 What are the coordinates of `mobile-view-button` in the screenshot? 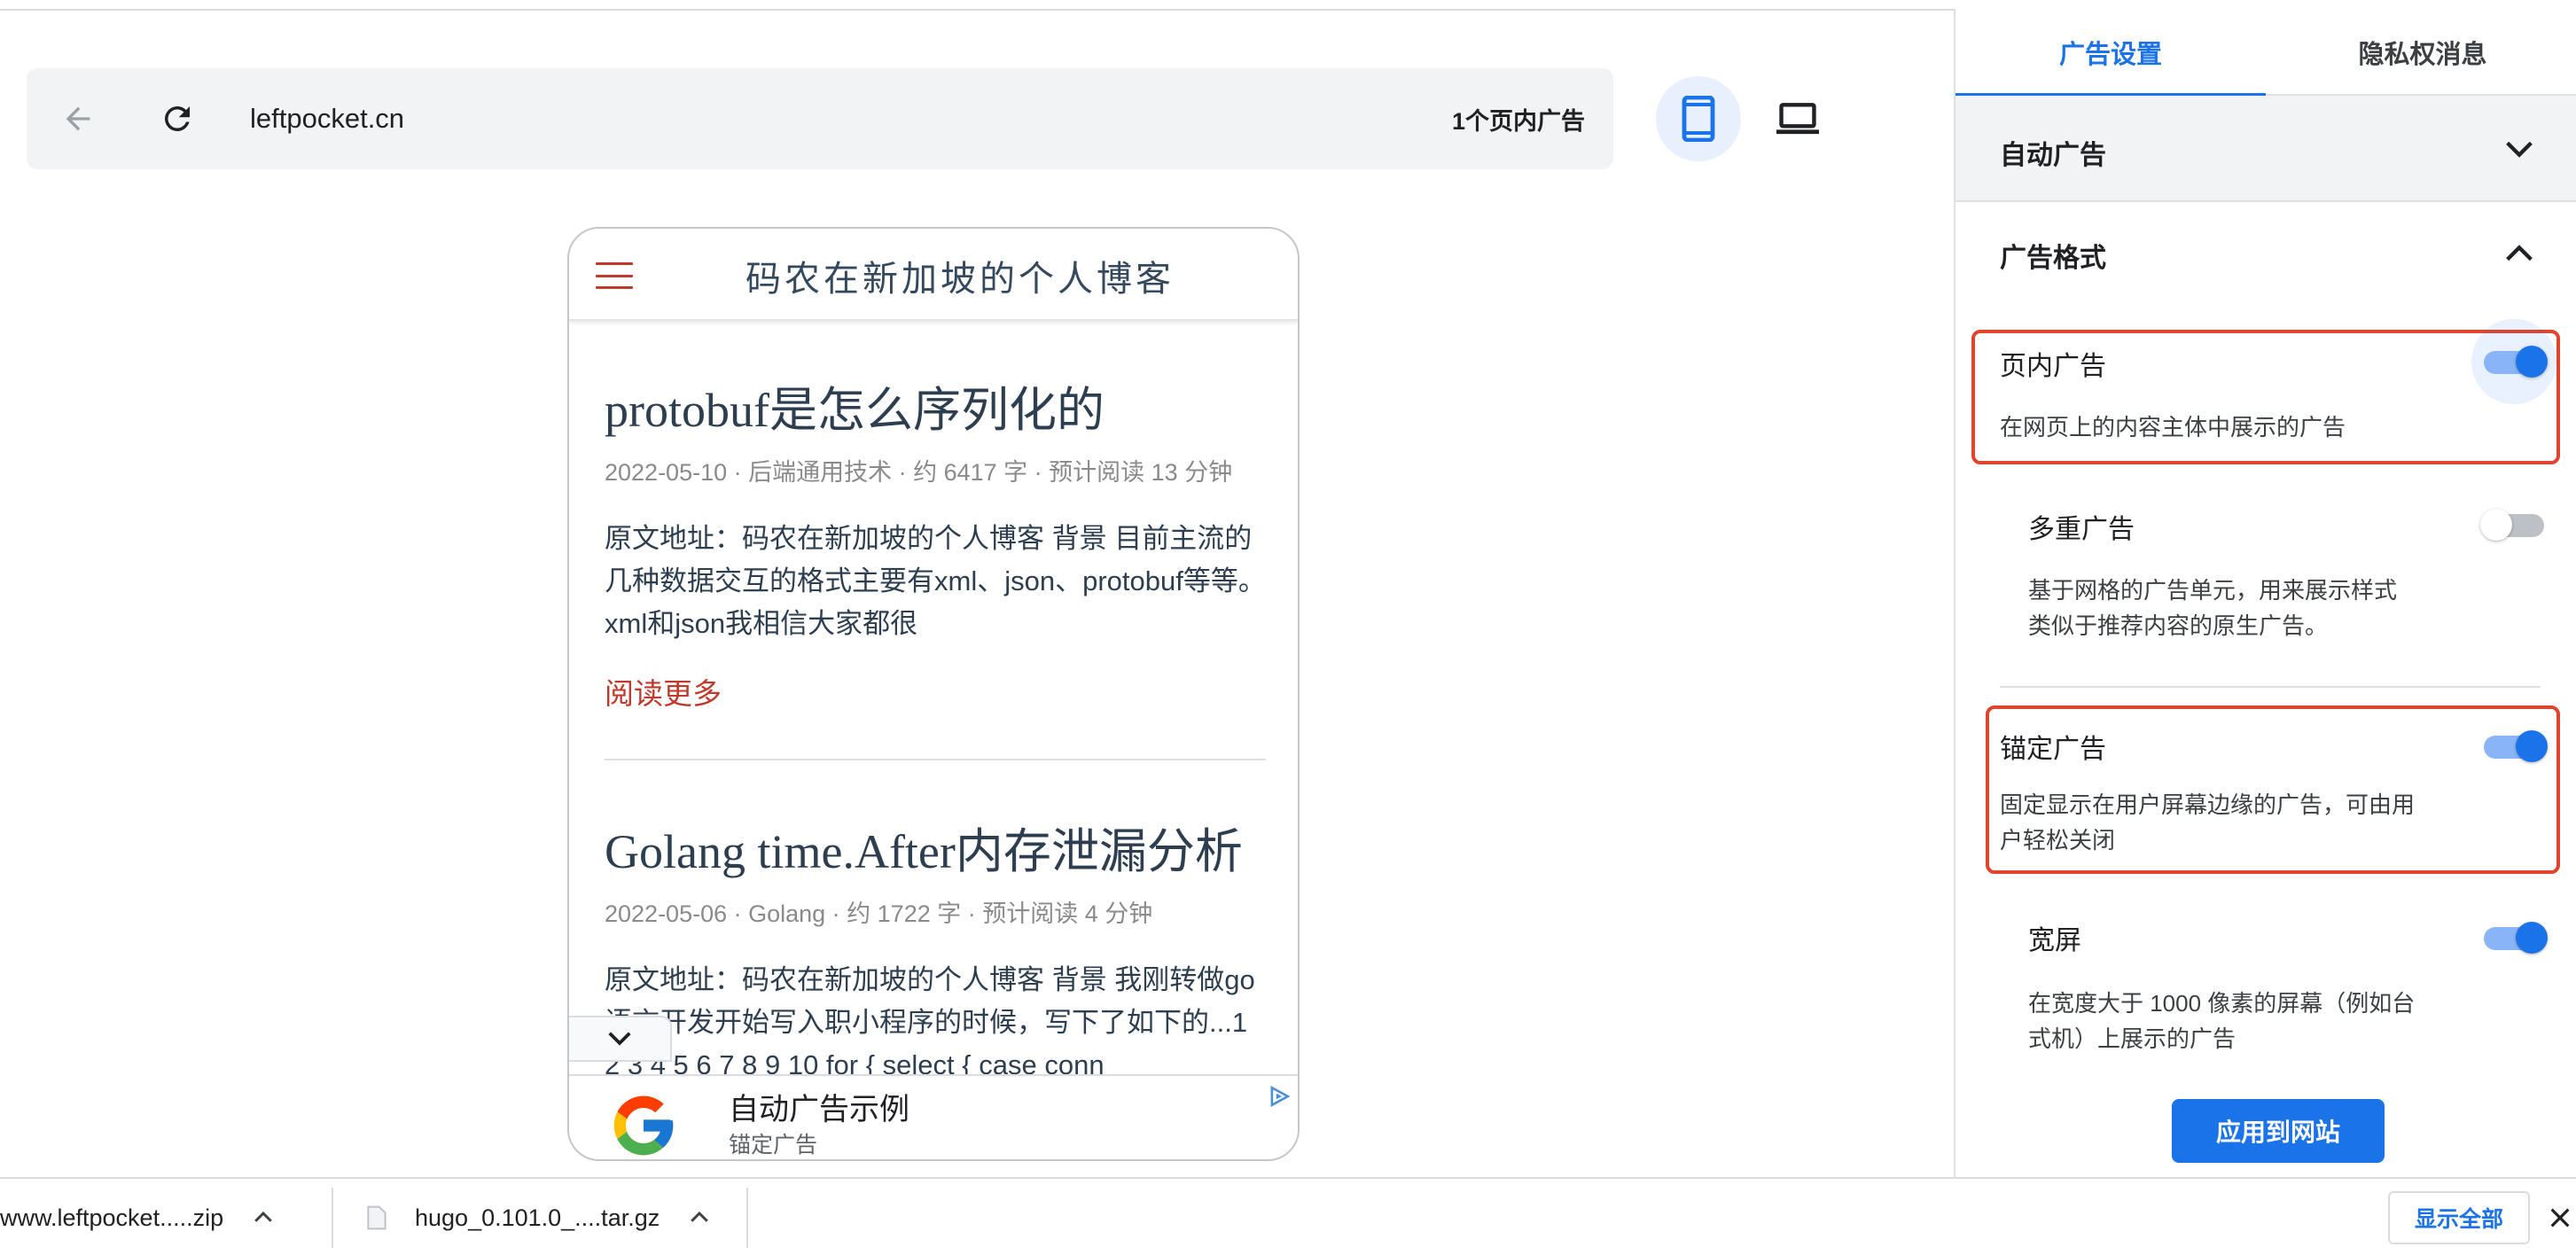 It's located at (1698, 119).